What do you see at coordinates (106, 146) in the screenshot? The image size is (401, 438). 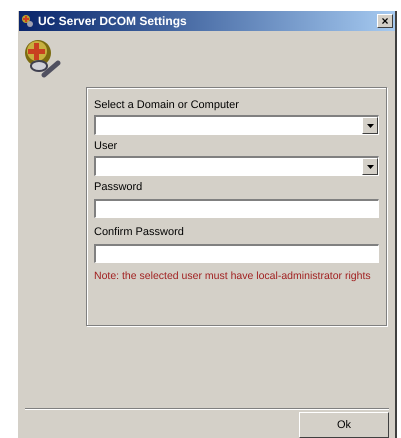 I see `field-label: User` at bounding box center [106, 146].